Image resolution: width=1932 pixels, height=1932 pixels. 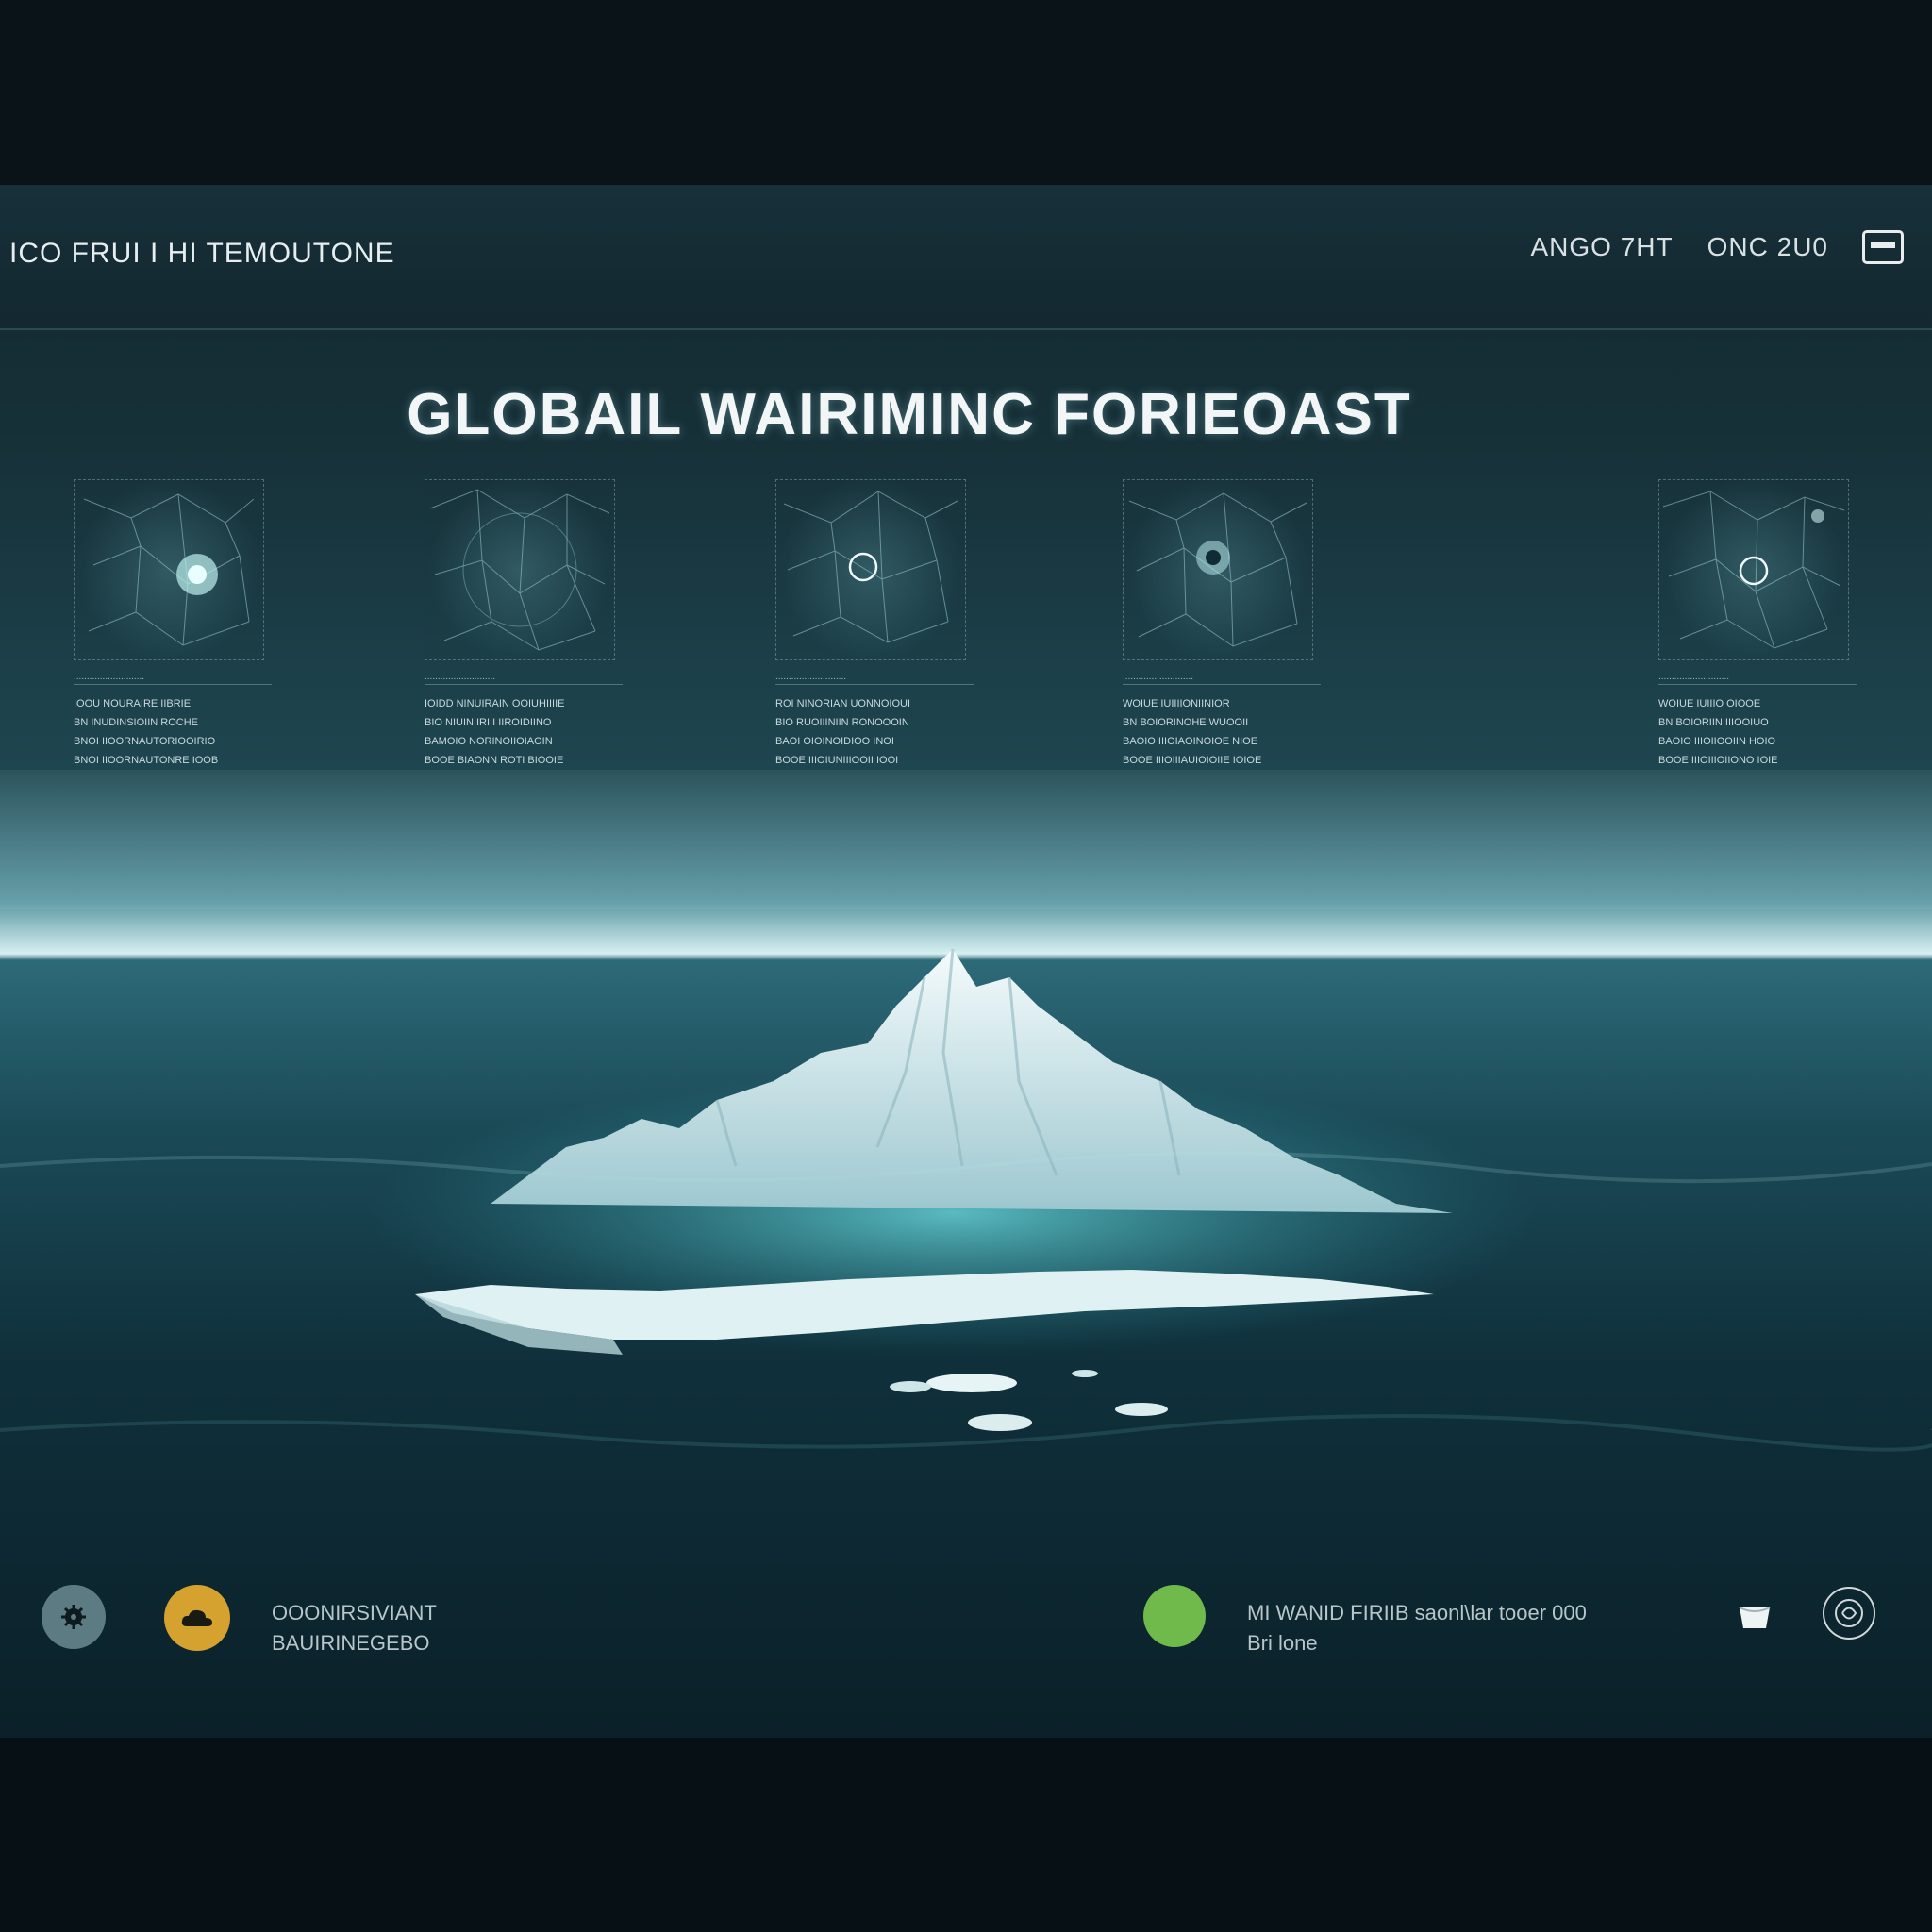 I want to click on panel-line: IOOU NOURAIRE IIBRIE, so click(x=133, y=703).